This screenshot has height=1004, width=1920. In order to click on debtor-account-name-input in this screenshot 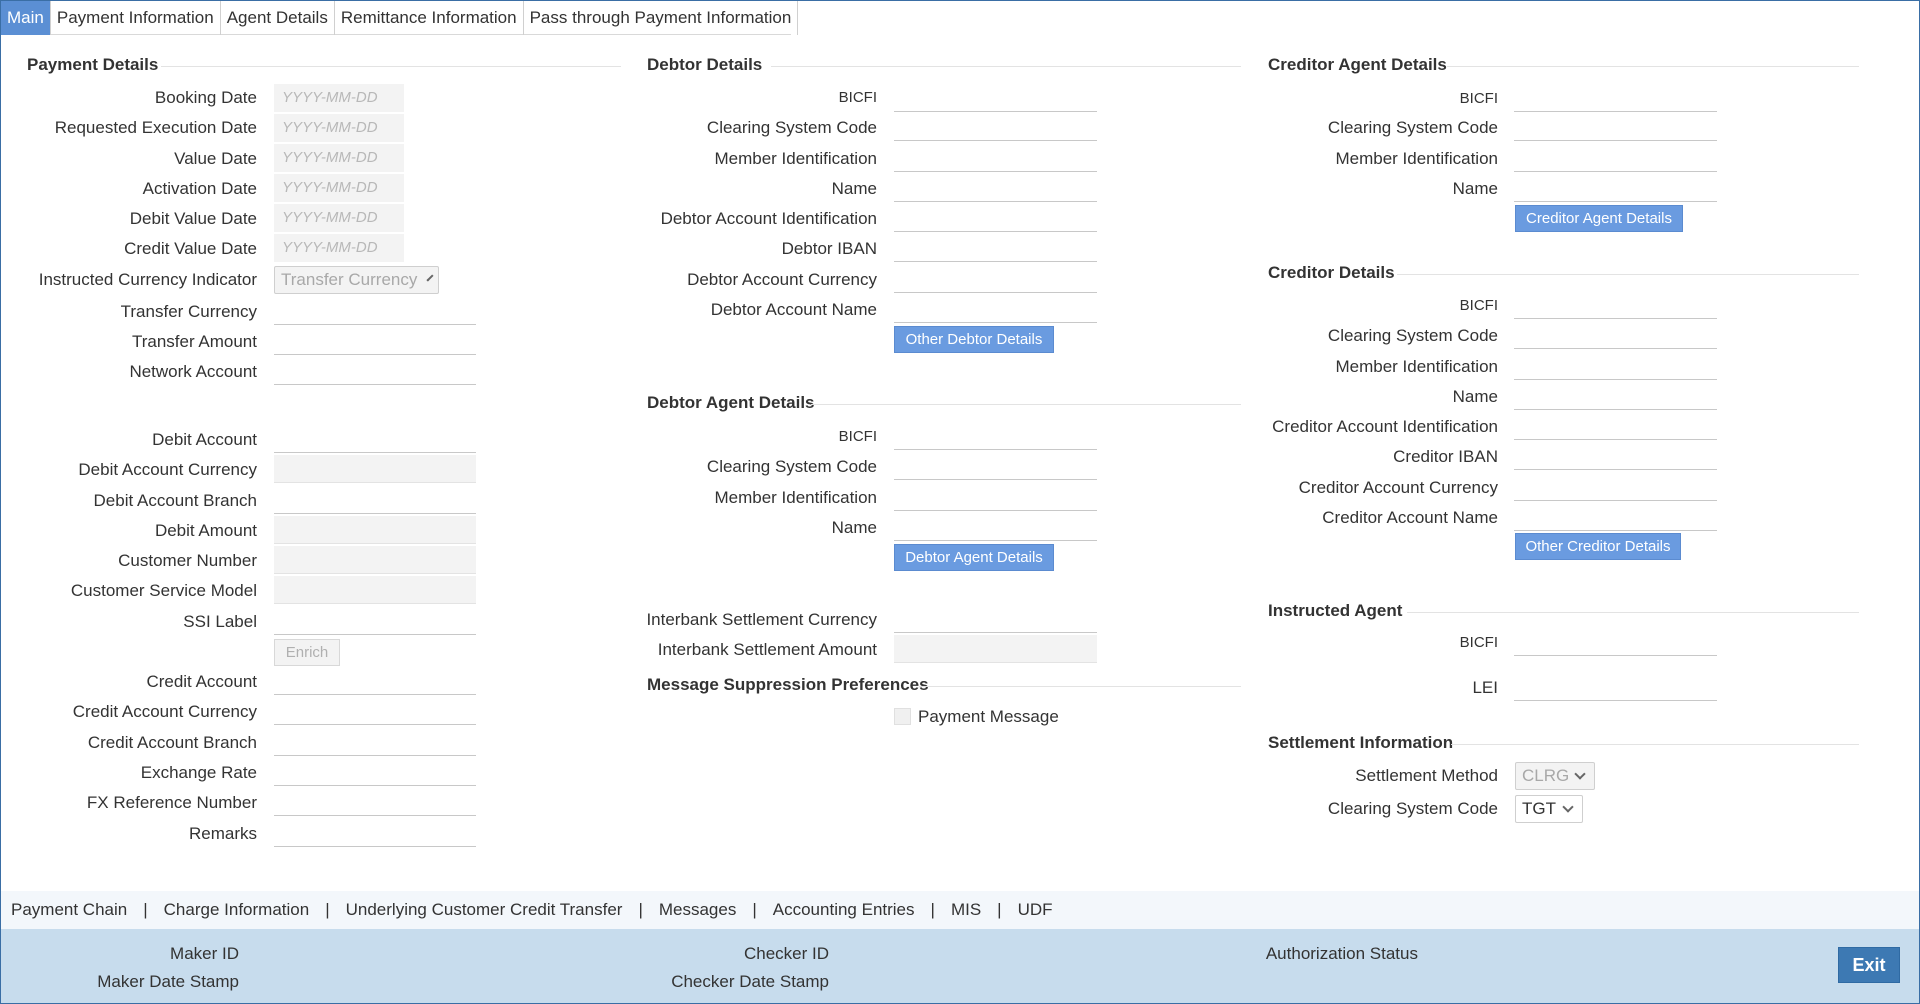, I will do `click(995, 309)`.